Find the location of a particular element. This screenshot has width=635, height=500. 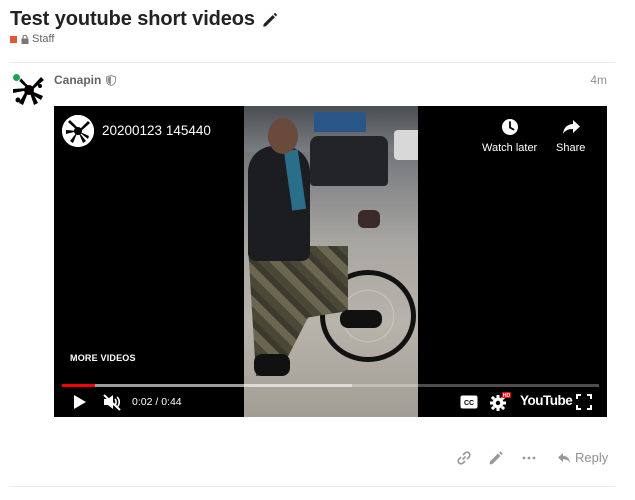

link-icon is located at coordinates (464, 458).